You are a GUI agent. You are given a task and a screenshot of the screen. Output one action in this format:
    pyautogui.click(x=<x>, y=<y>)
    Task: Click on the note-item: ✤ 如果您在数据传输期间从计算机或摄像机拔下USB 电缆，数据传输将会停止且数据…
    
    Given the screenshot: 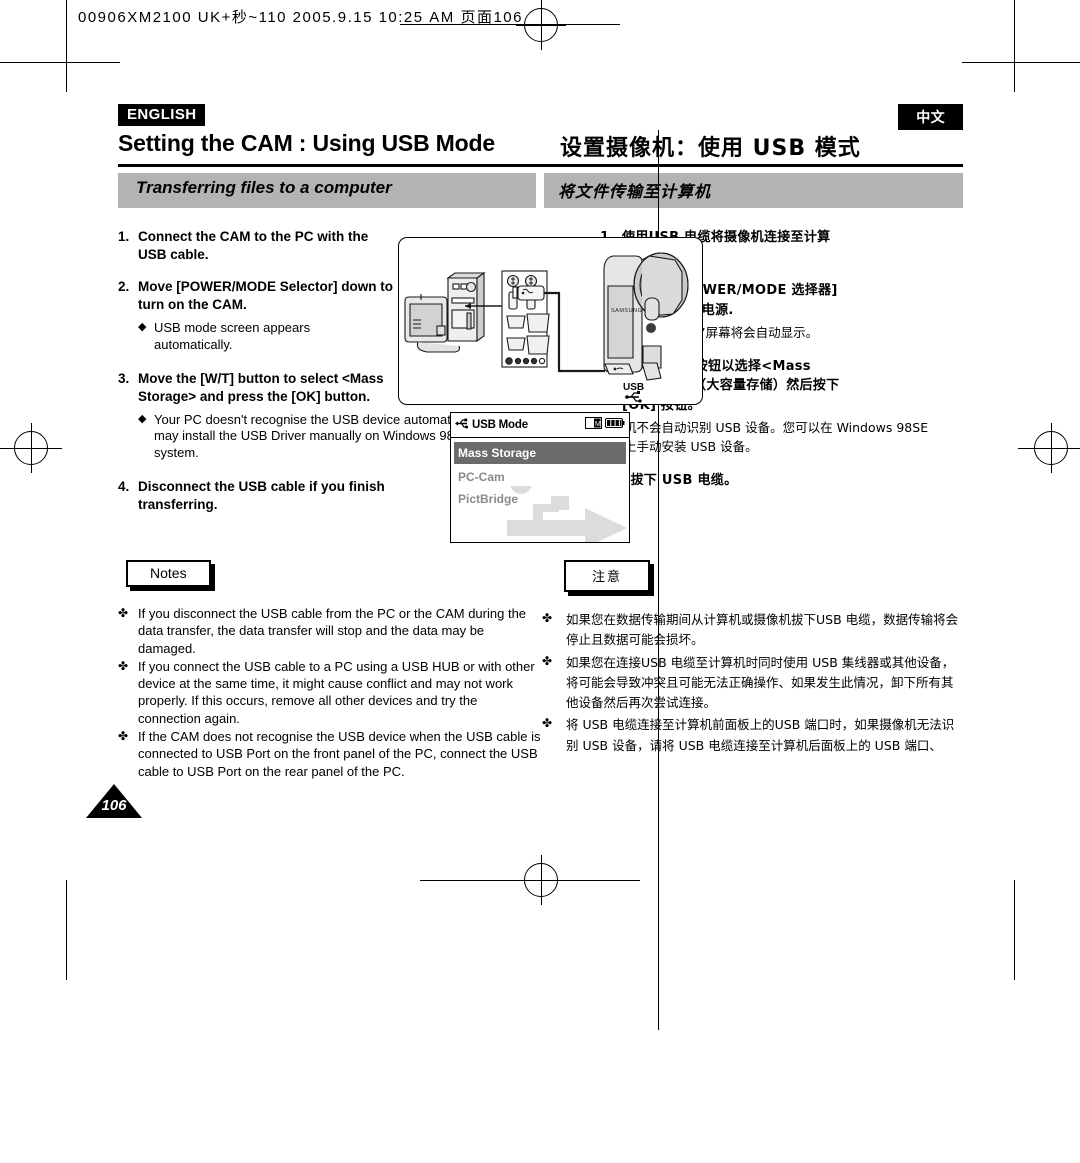 What is the action you would take?
    pyautogui.click(x=752, y=630)
    